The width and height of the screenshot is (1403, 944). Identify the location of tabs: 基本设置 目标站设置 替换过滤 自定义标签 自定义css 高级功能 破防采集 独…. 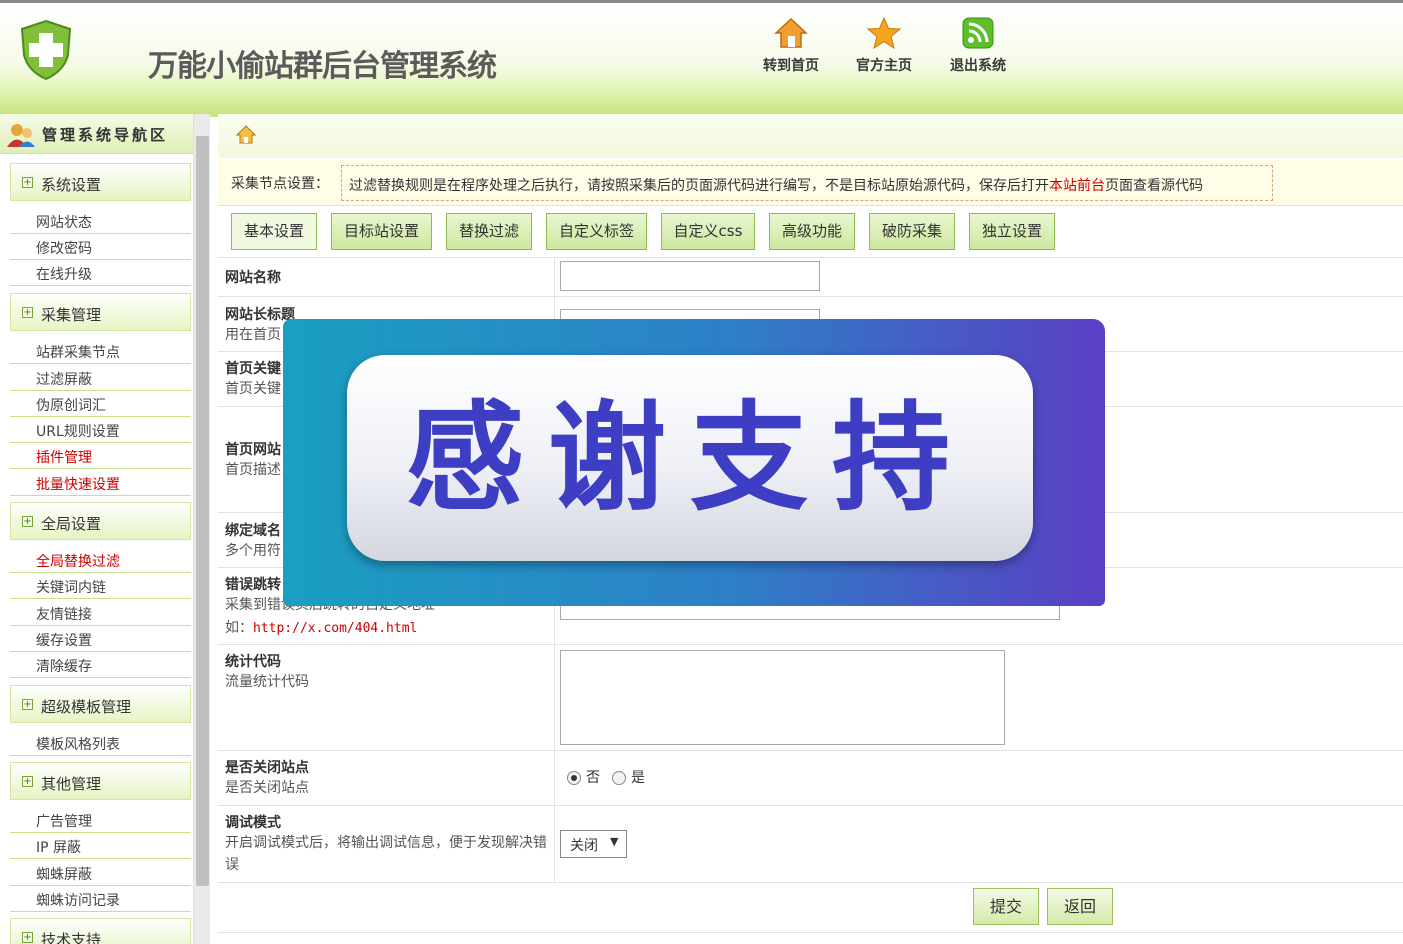
(810, 232).